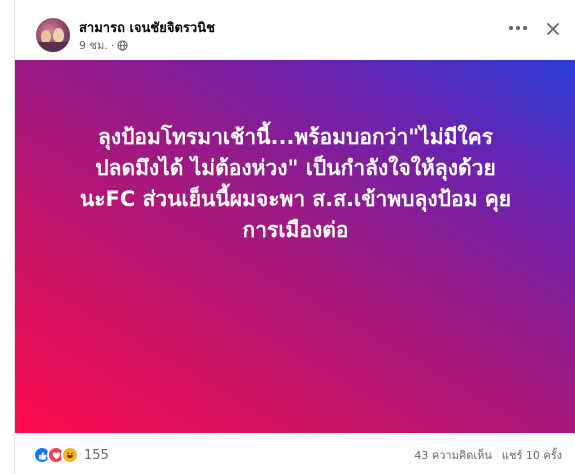 The height and width of the screenshot is (474, 575). I want to click on author-name: สามารถ เจนชัยจิตรวนิช, so click(147, 27).